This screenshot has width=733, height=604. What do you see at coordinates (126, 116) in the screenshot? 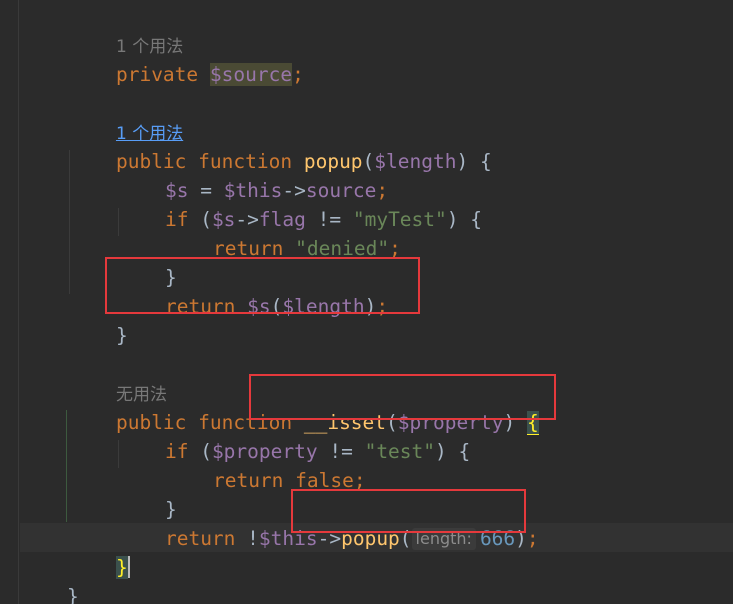
I see `code-line-4: 1 个用法` at bounding box center [126, 116].